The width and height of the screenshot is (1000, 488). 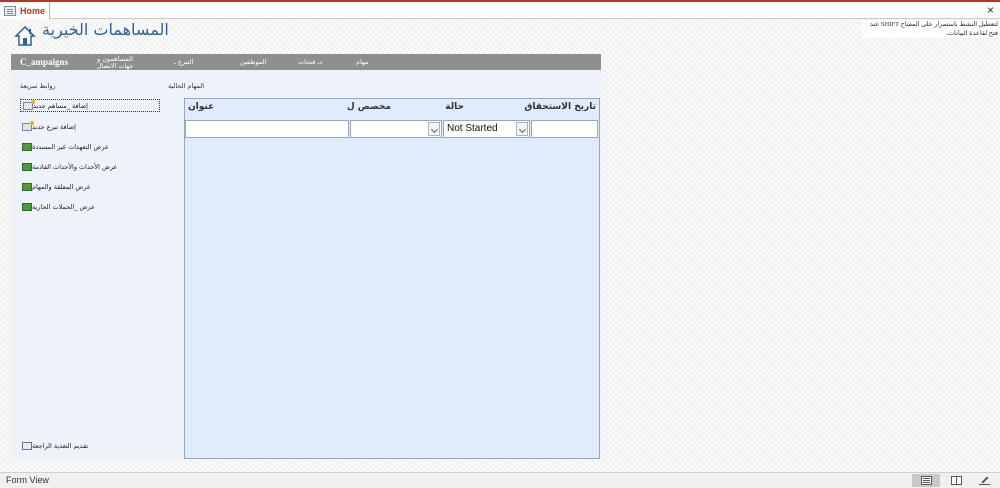 I want to click on close-icon: ×, so click(x=990, y=10).